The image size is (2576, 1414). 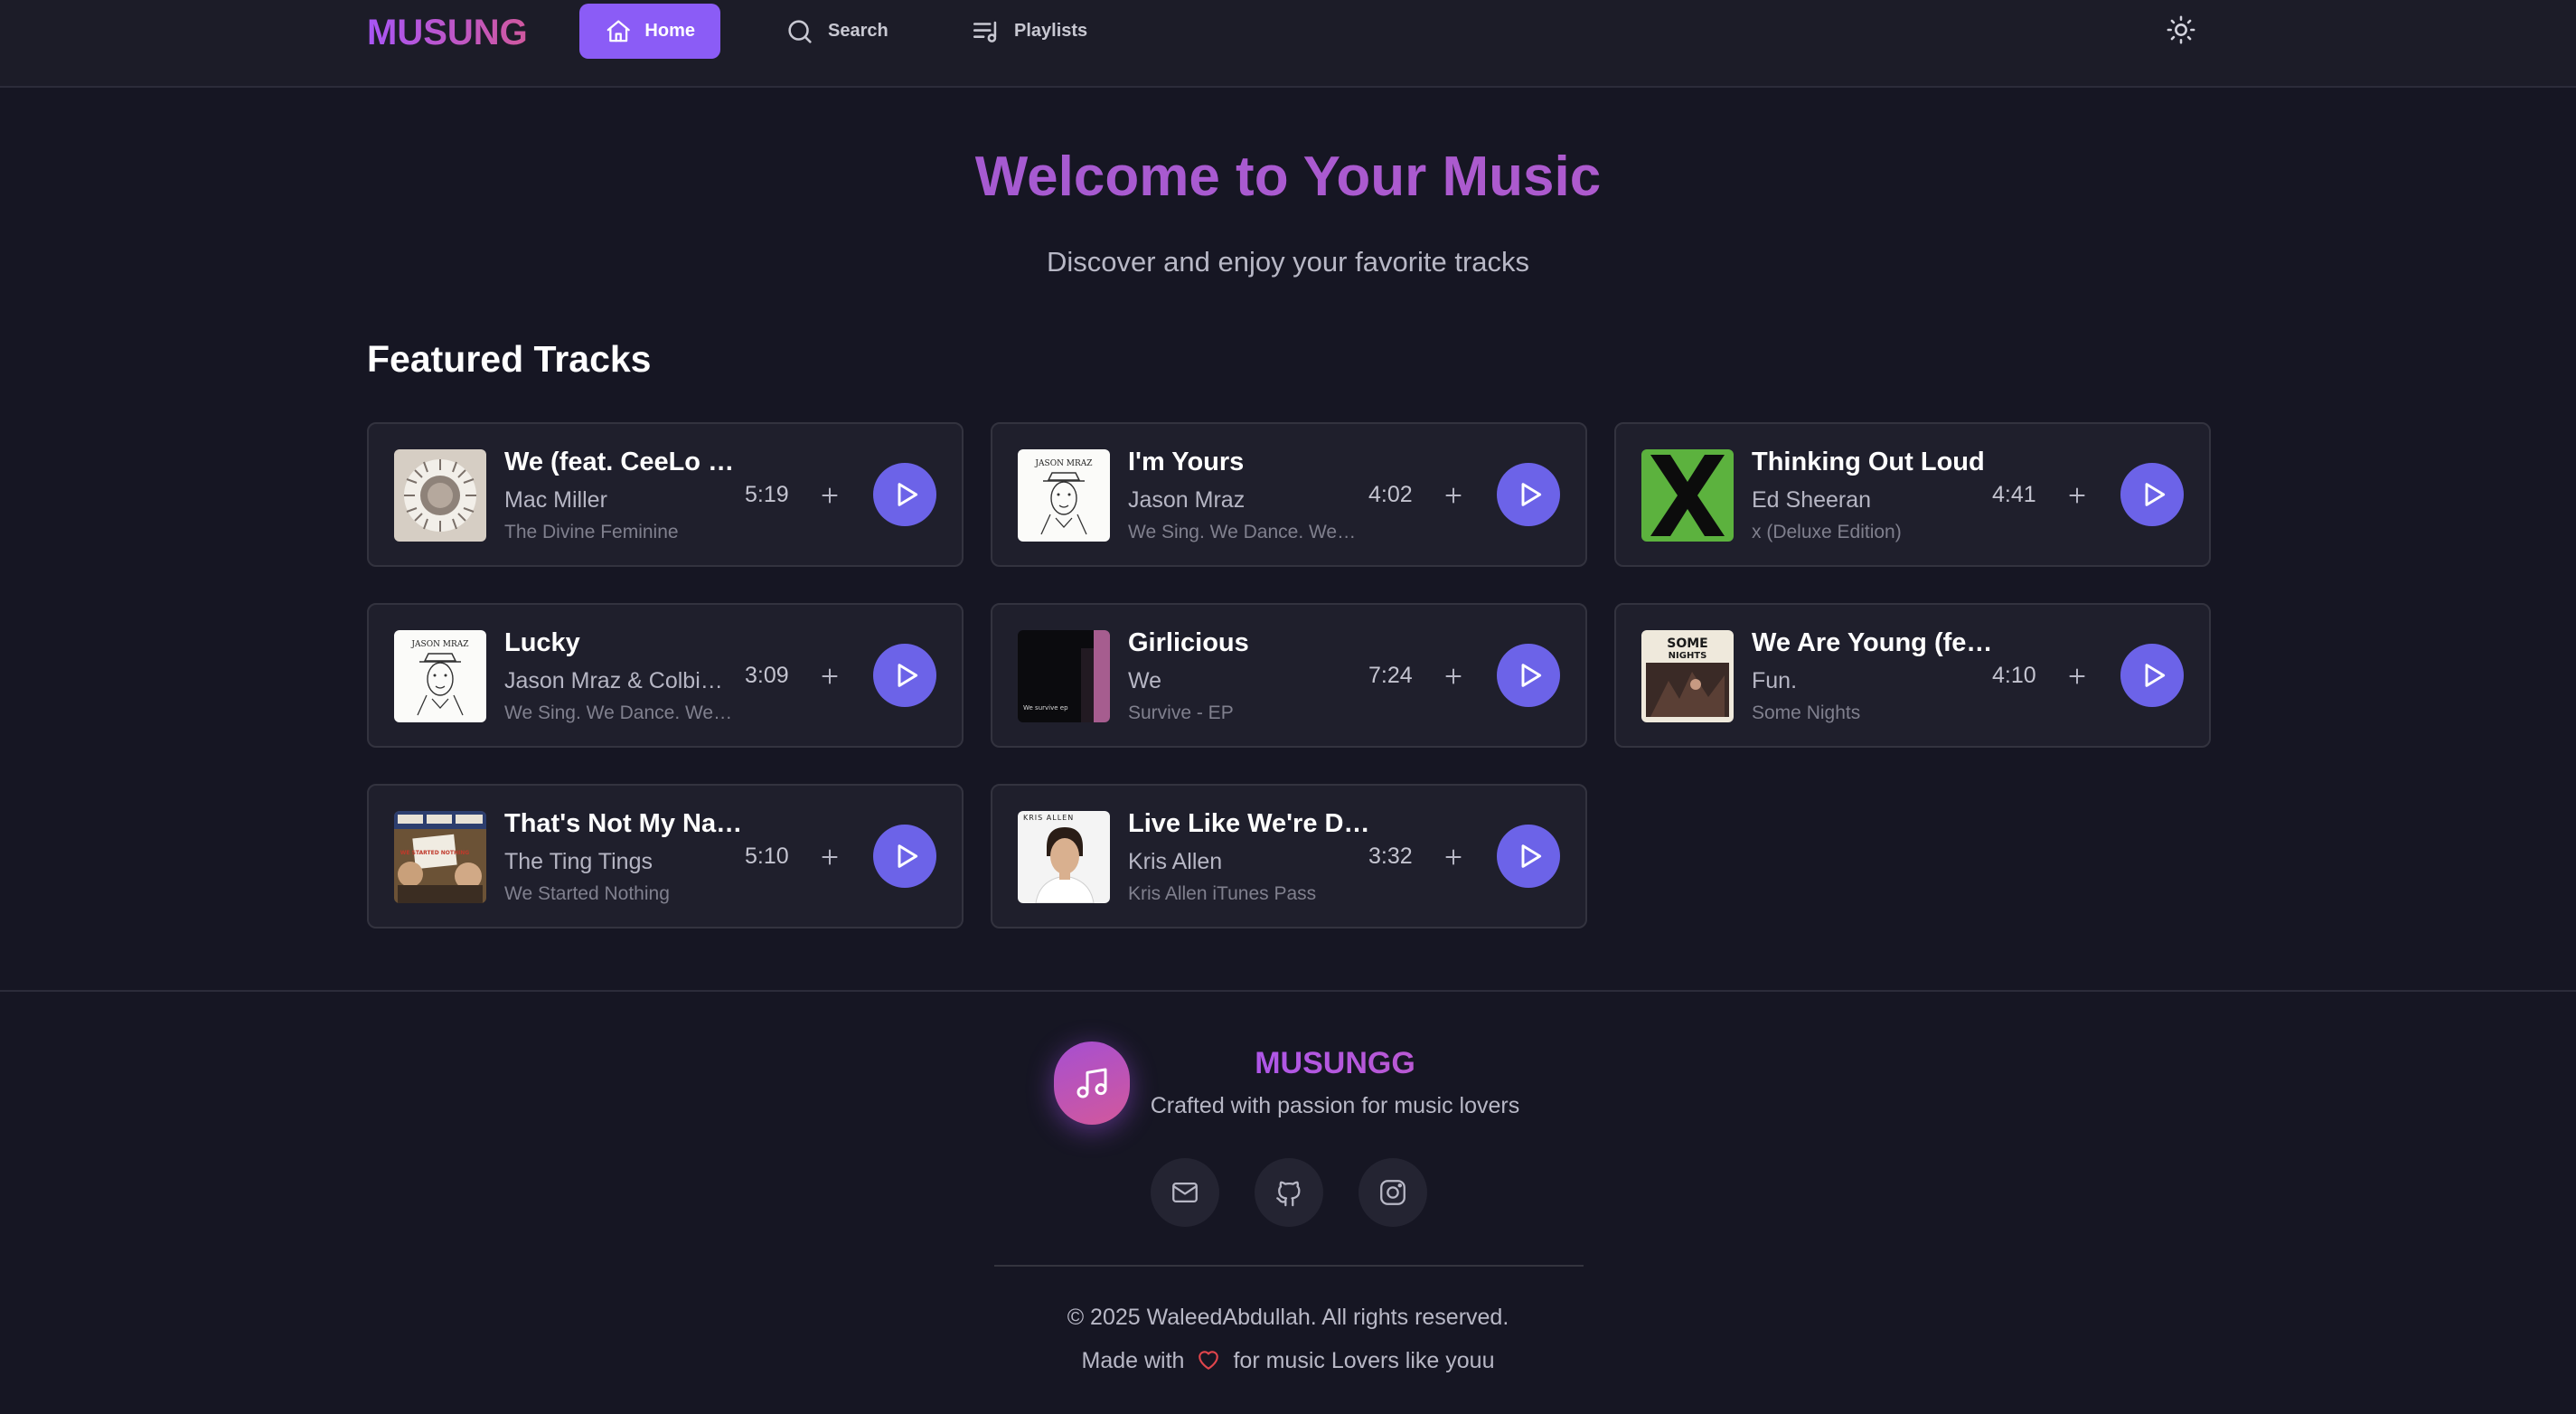 What do you see at coordinates (1051, 31) in the screenshot?
I see `nav-playlists-label: Playlists` at bounding box center [1051, 31].